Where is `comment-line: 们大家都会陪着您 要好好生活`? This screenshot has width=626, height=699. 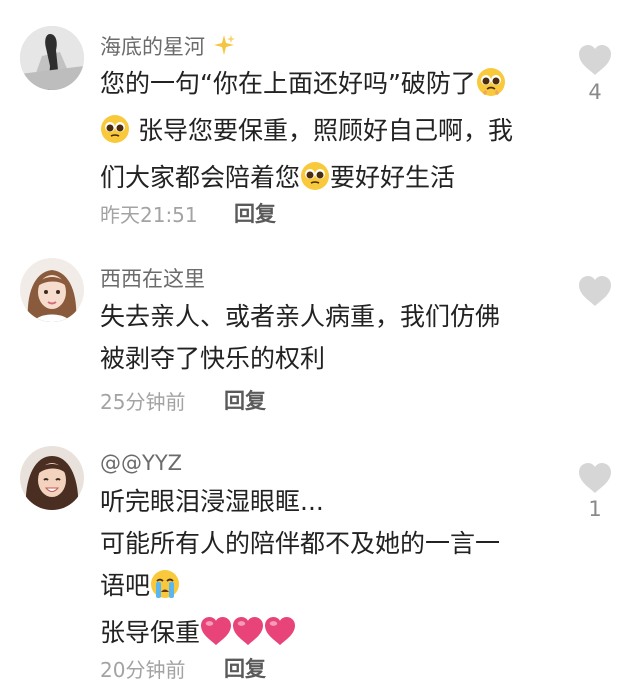
comment-line: 们大家都会陪着您 要好好生活 is located at coordinates (325, 180).